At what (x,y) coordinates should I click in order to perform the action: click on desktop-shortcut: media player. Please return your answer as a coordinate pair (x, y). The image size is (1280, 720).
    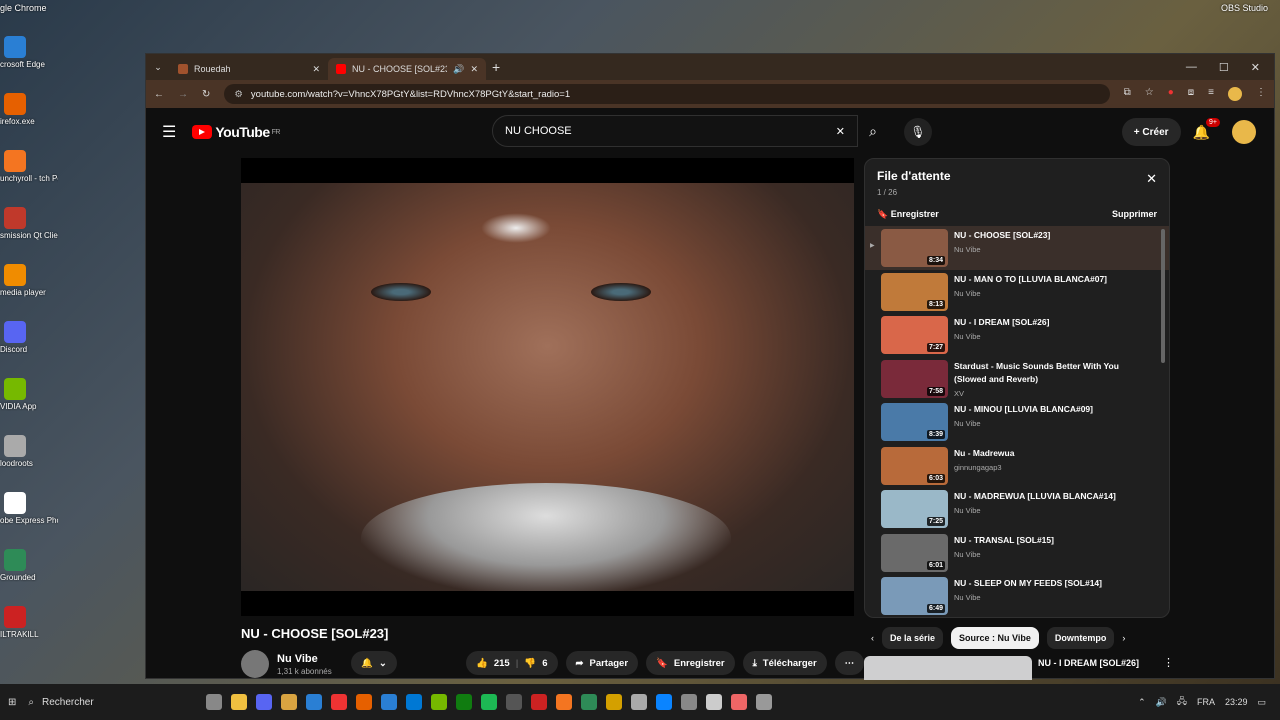
    Looking at the image, I should click on (29, 280).